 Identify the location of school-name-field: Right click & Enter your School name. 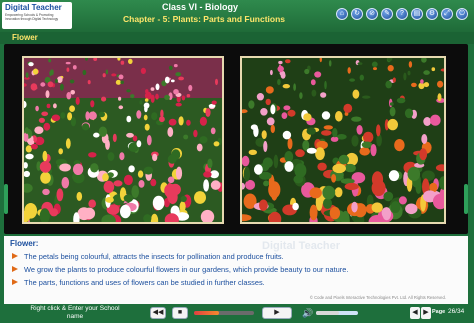
(75, 313).